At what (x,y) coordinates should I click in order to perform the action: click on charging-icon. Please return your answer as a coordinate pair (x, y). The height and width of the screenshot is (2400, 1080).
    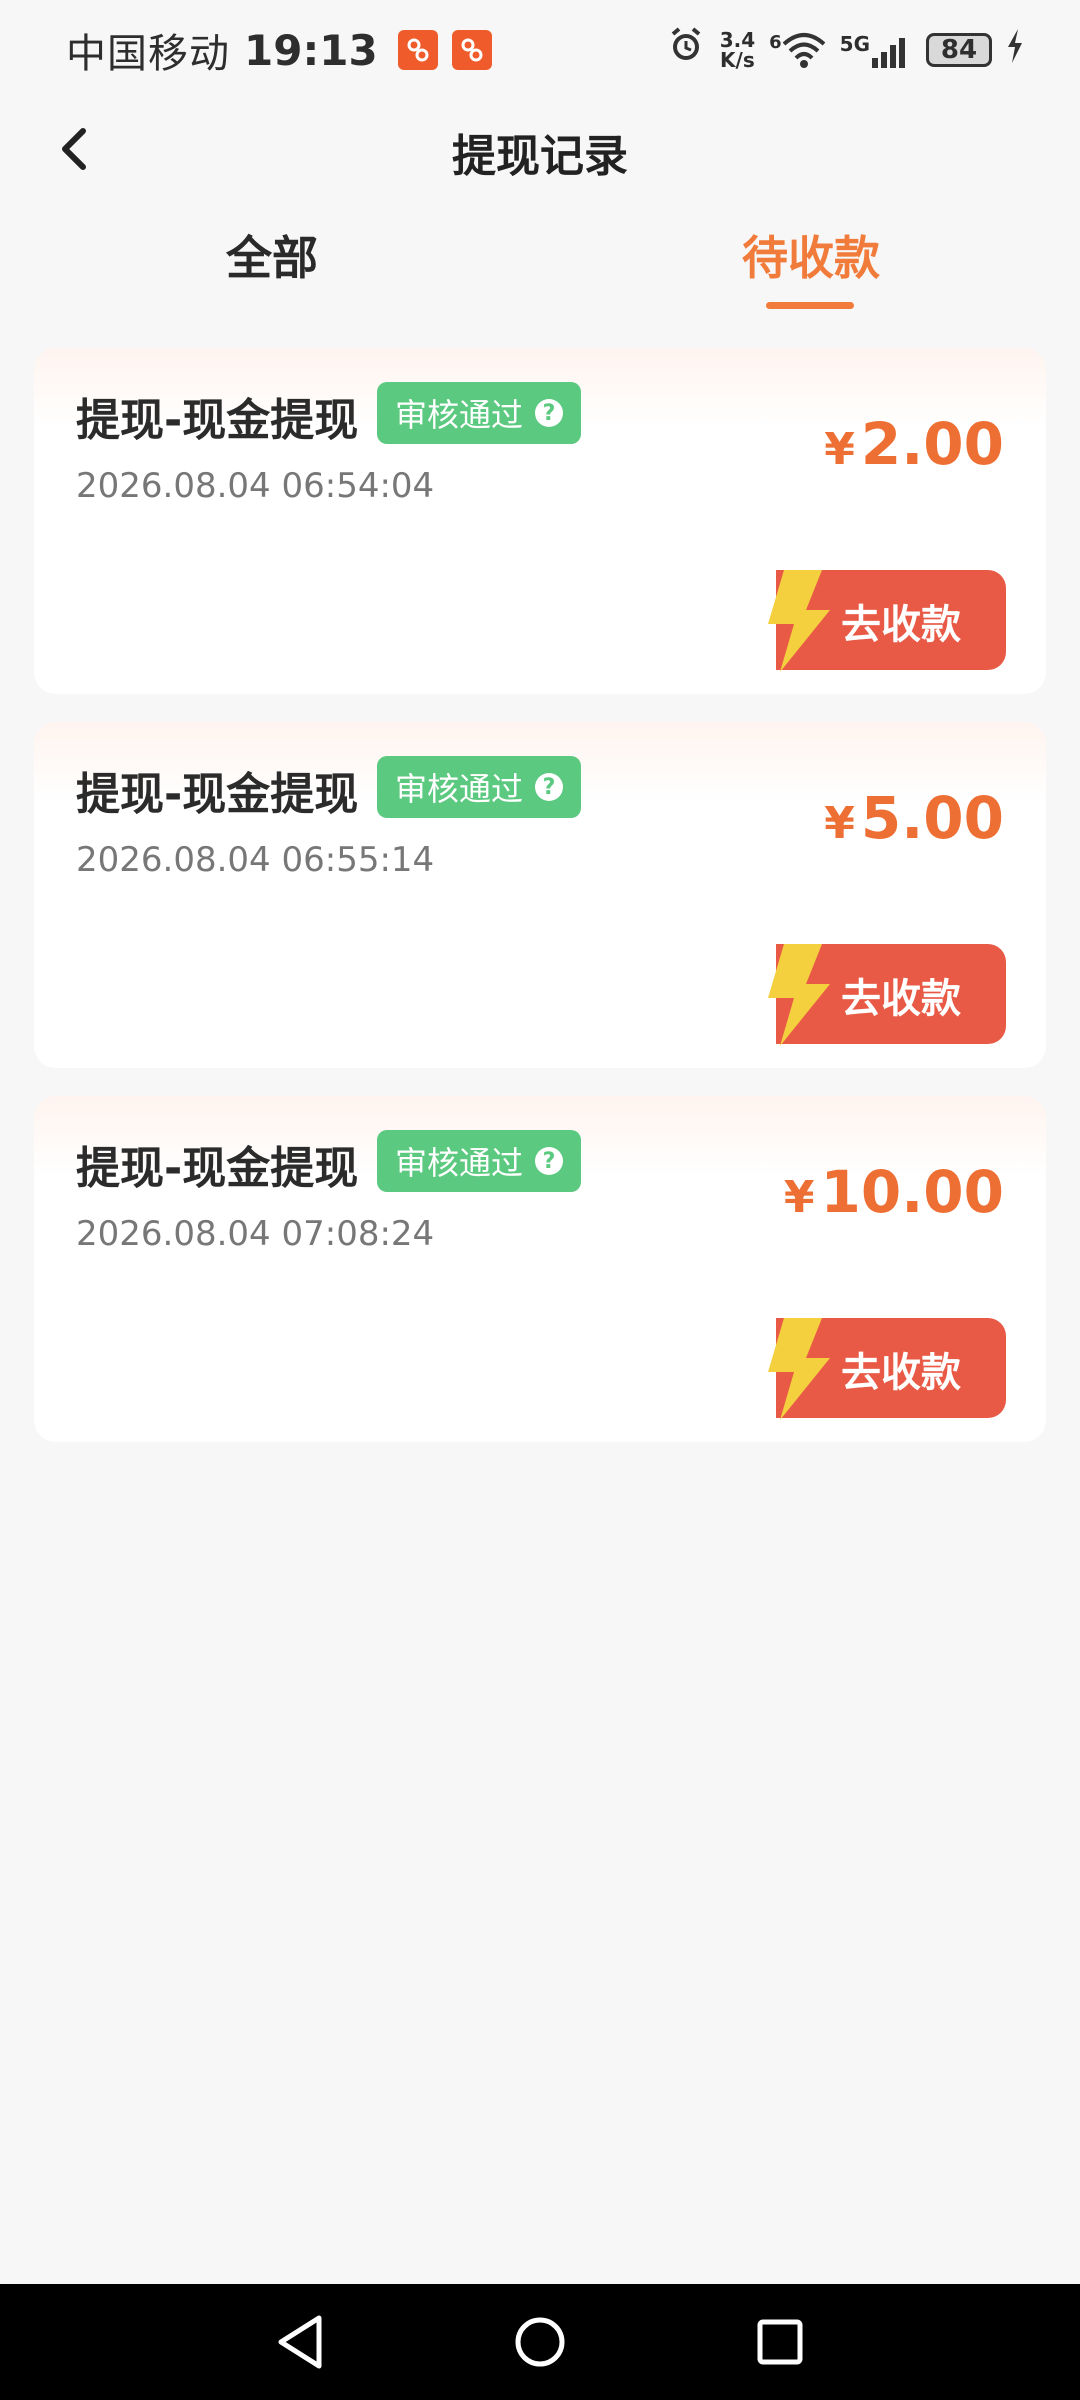
    Looking at the image, I should click on (1015, 50).